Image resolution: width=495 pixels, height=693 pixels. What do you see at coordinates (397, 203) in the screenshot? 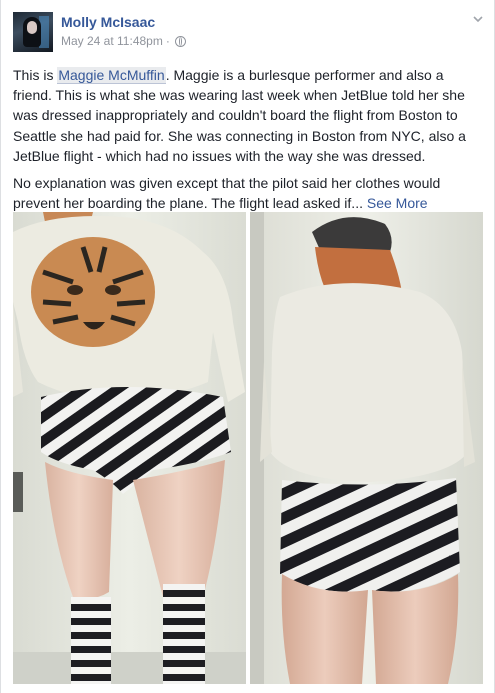
I see `see-more-link: See More` at bounding box center [397, 203].